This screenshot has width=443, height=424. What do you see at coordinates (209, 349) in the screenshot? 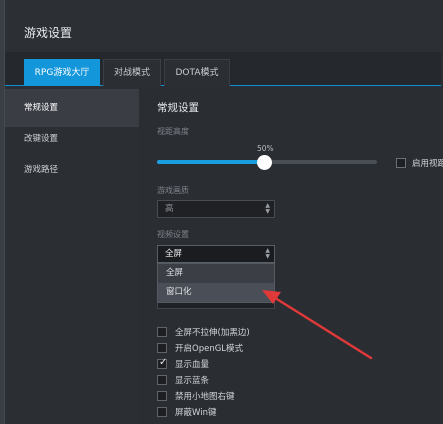
I see `checkbox-label: 开启OpenGL模式` at bounding box center [209, 349].